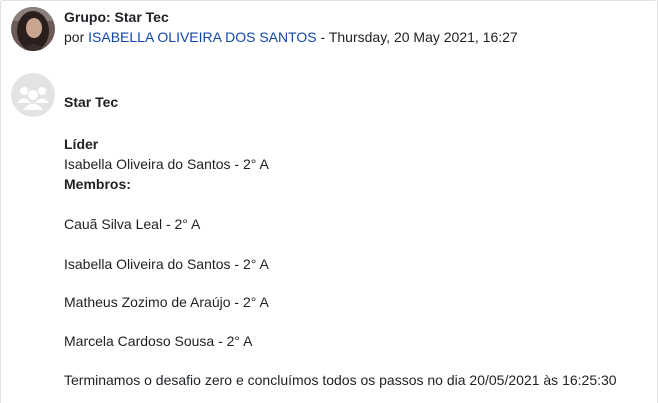 This screenshot has height=403, width=660. Describe the element at coordinates (166, 264) in the screenshot. I see `member-item: Isabella Oliveira do Santos - 2° A` at that location.